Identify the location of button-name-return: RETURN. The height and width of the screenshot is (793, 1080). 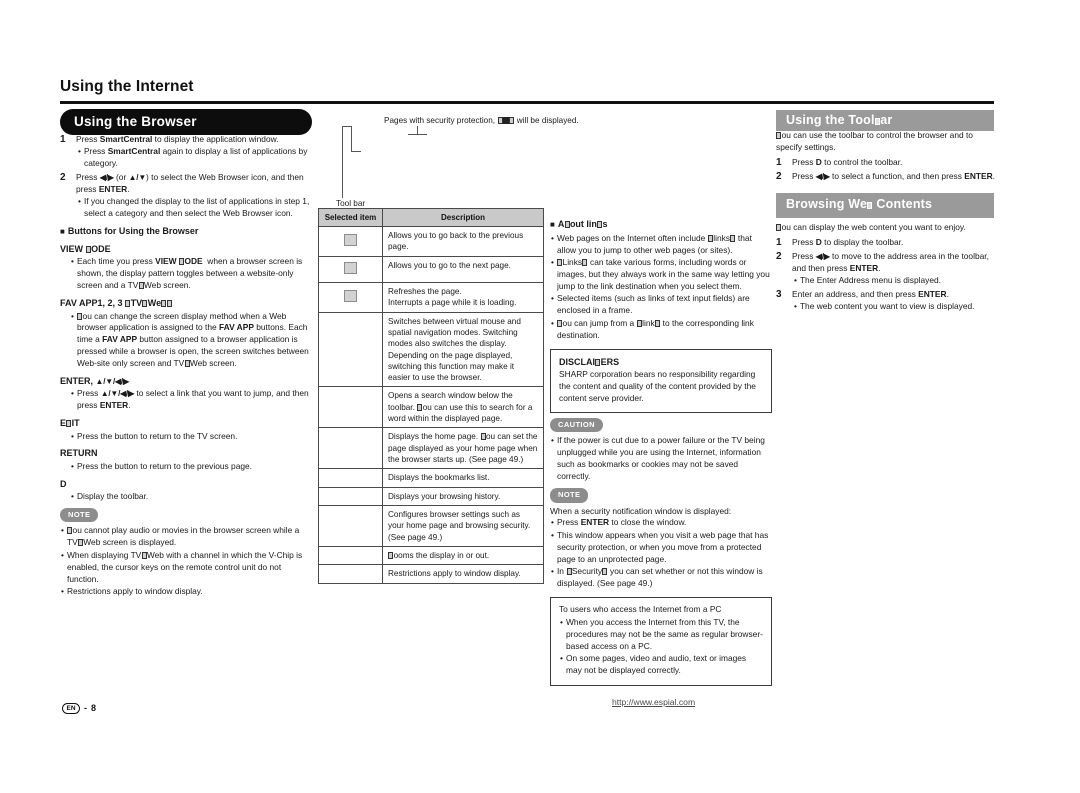
(79, 453).